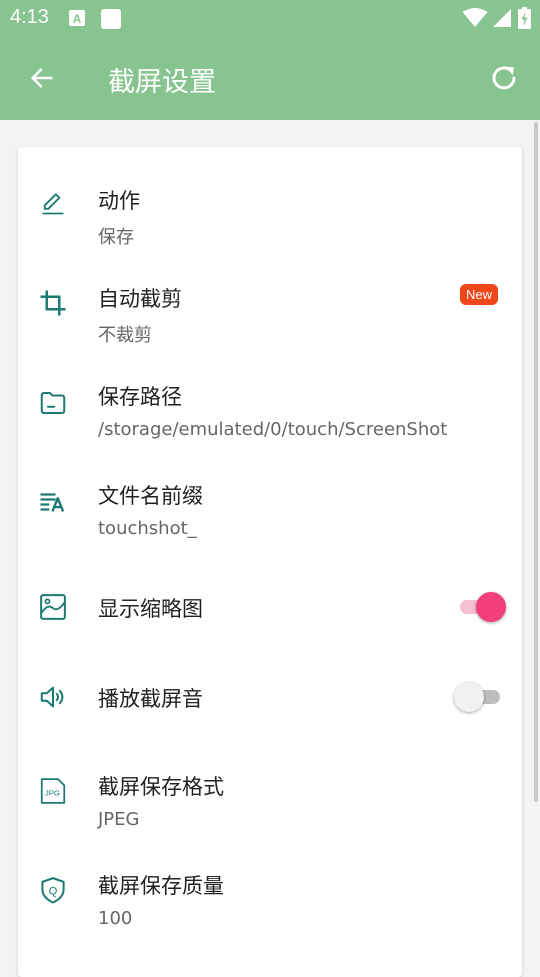 Image resolution: width=540 pixels, height=977 pixels. Describe the element at coordinates (270, 889) in the screenshot. I see `setting-save-quality: Q 截屏保存质量 100` at that location.